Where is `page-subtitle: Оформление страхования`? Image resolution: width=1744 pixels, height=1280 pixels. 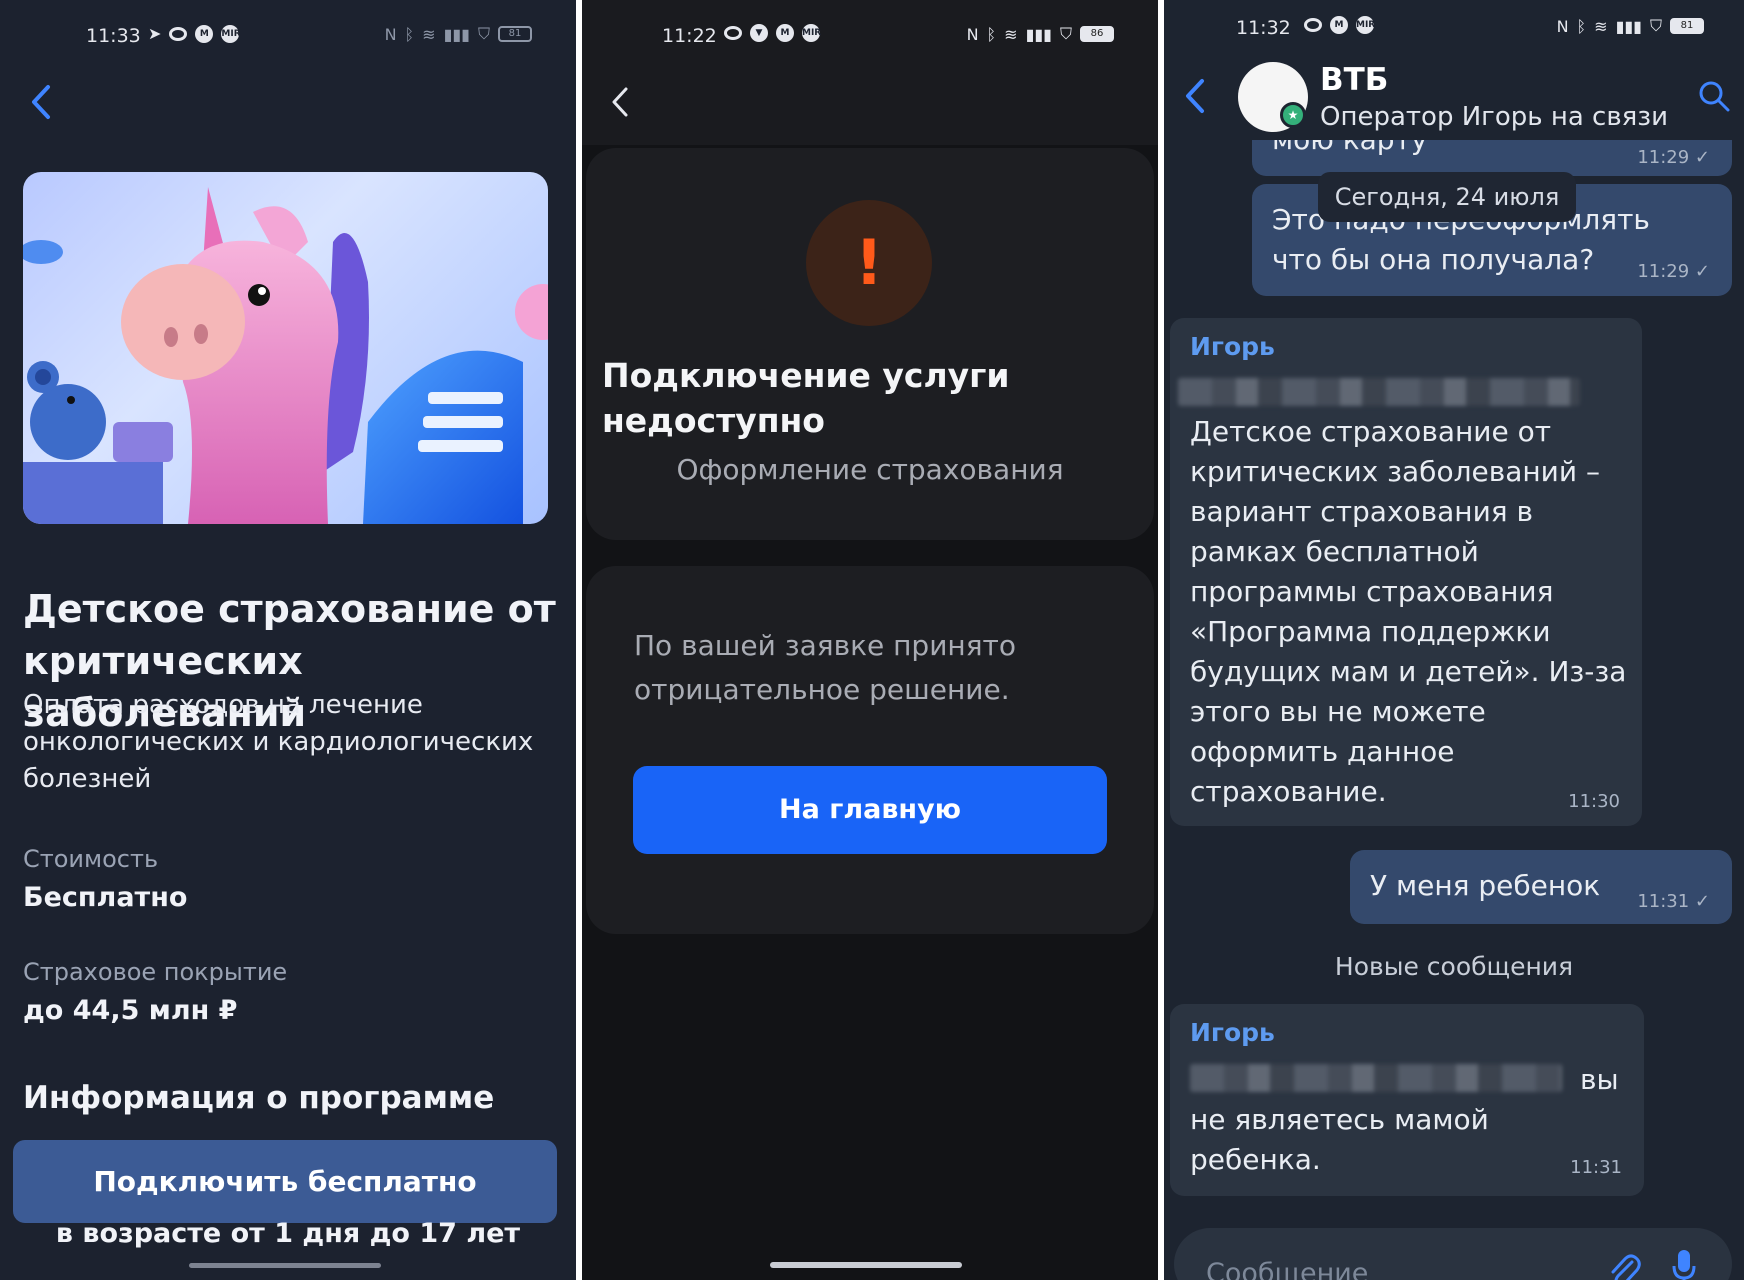
page-subtitle: Оформление страхования is located at coordinates (870, 469).